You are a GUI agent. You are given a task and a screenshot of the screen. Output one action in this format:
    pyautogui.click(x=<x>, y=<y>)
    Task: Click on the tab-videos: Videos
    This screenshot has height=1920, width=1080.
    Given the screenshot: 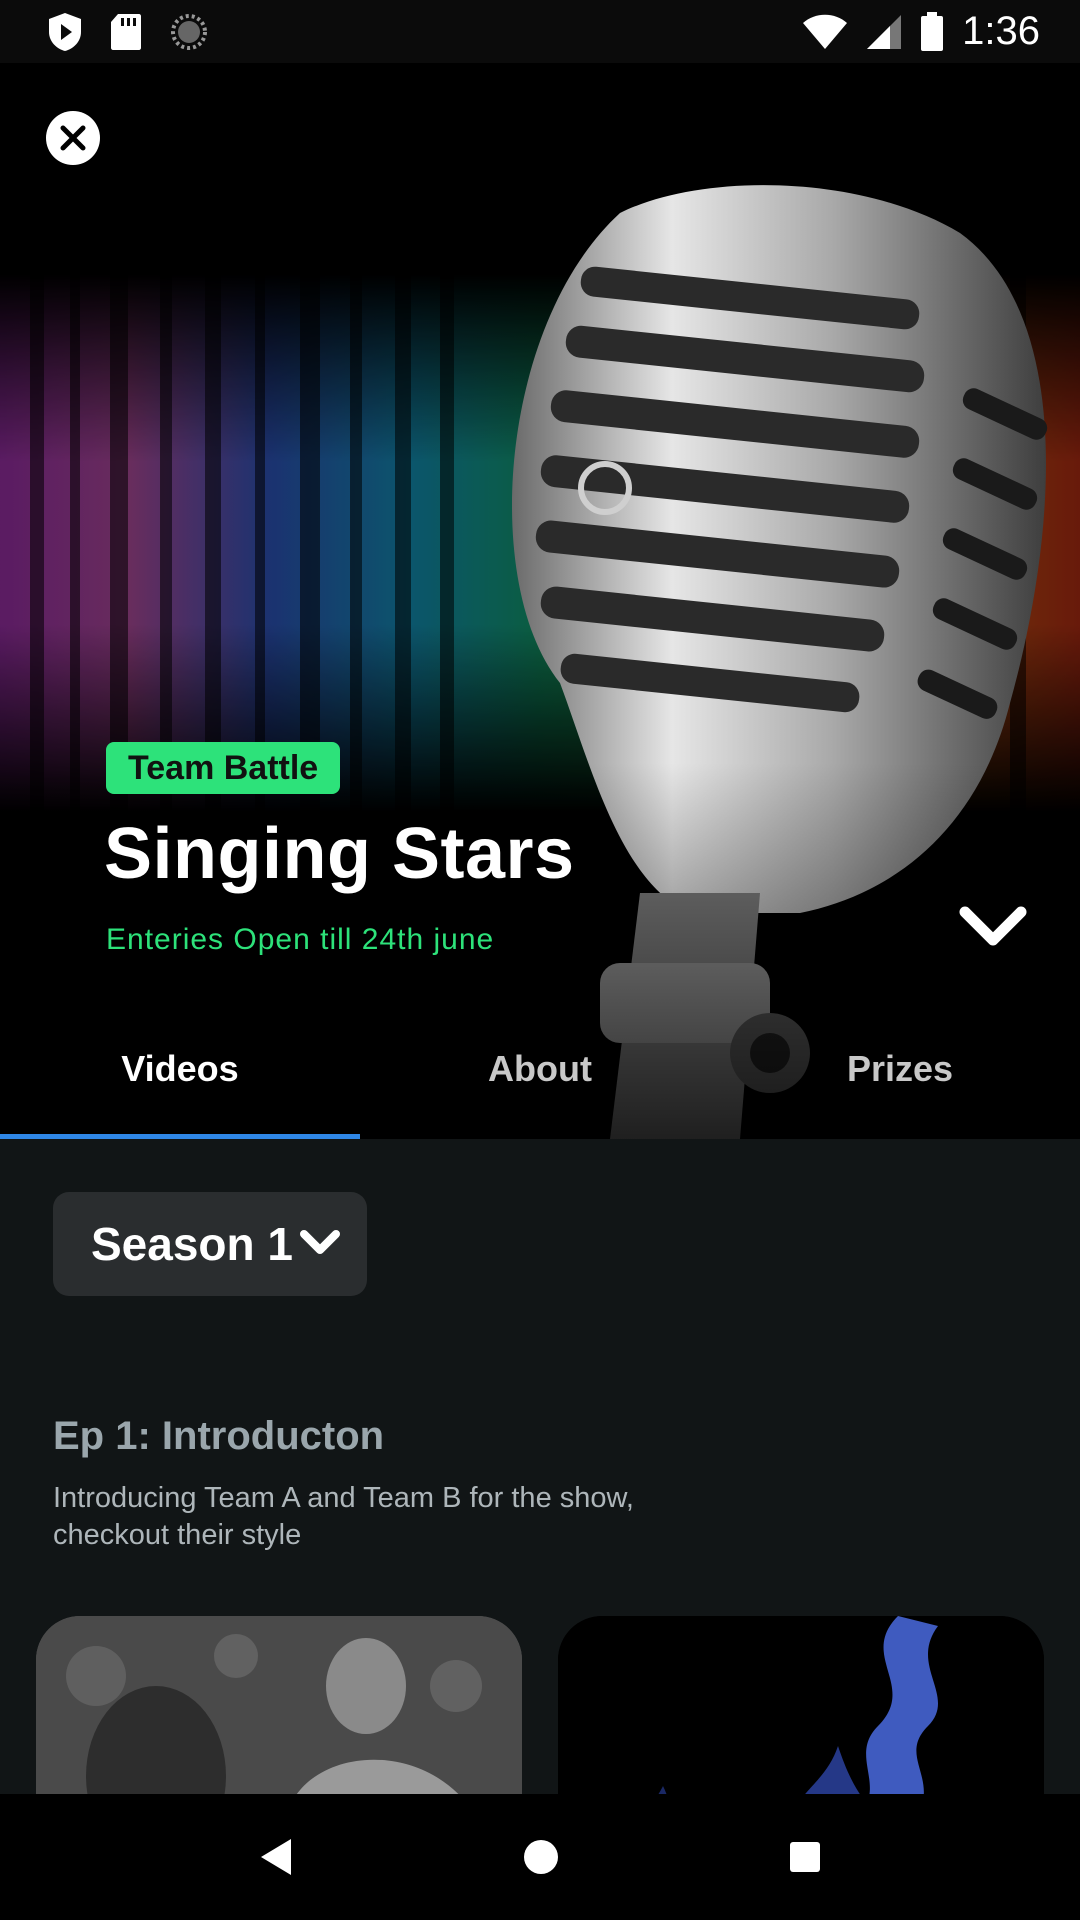 What is the action you would take?
    pyautogui.click(x=180, y=1069)
    